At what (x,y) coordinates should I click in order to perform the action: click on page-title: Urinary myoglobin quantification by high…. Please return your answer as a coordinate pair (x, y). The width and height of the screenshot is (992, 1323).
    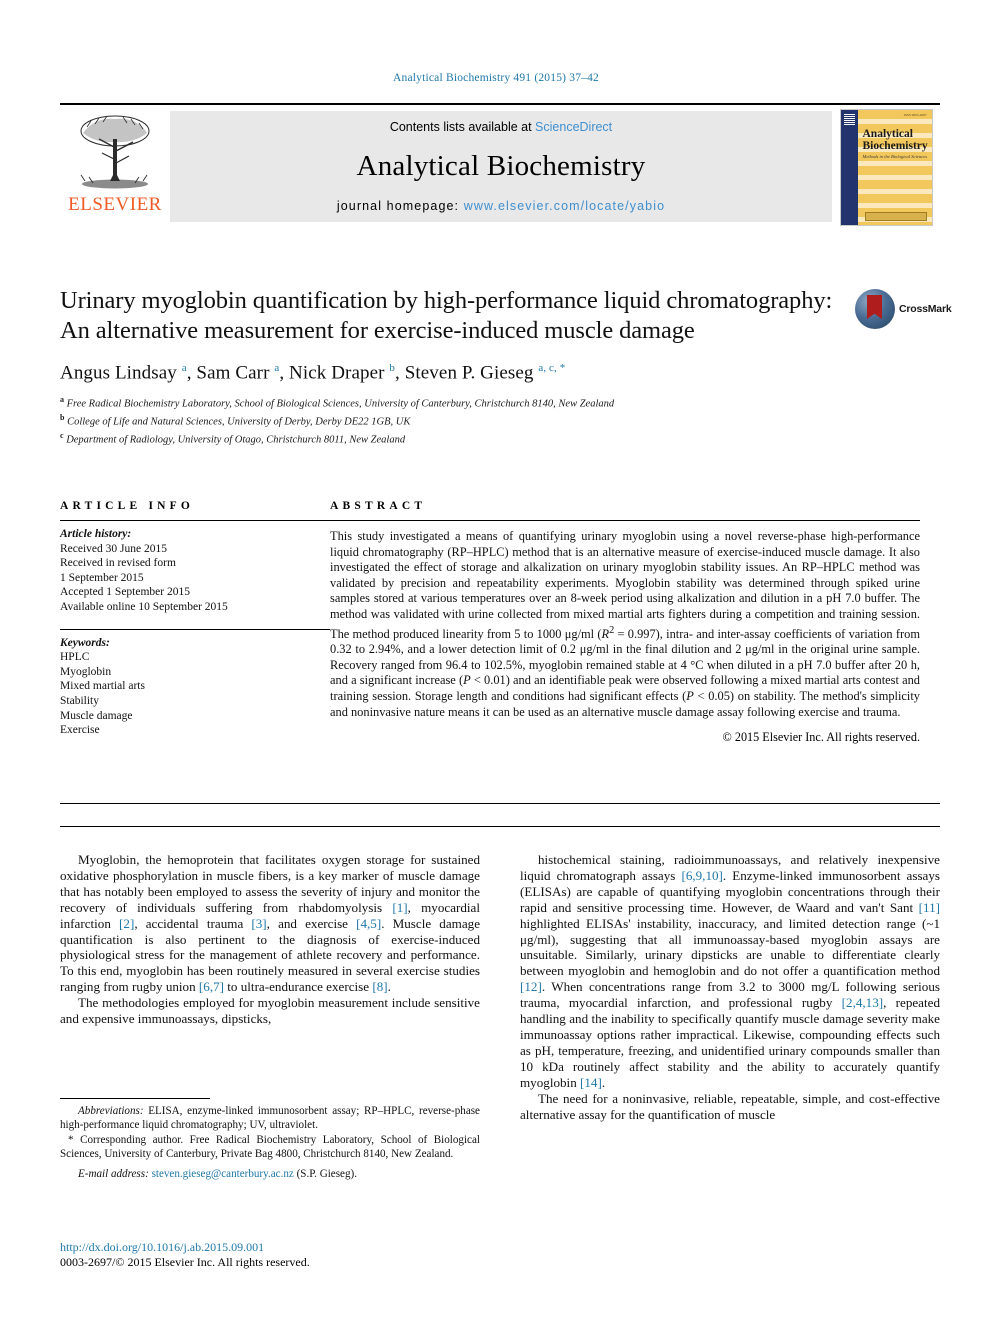
    Looking at the image, I should click on (446, 315).